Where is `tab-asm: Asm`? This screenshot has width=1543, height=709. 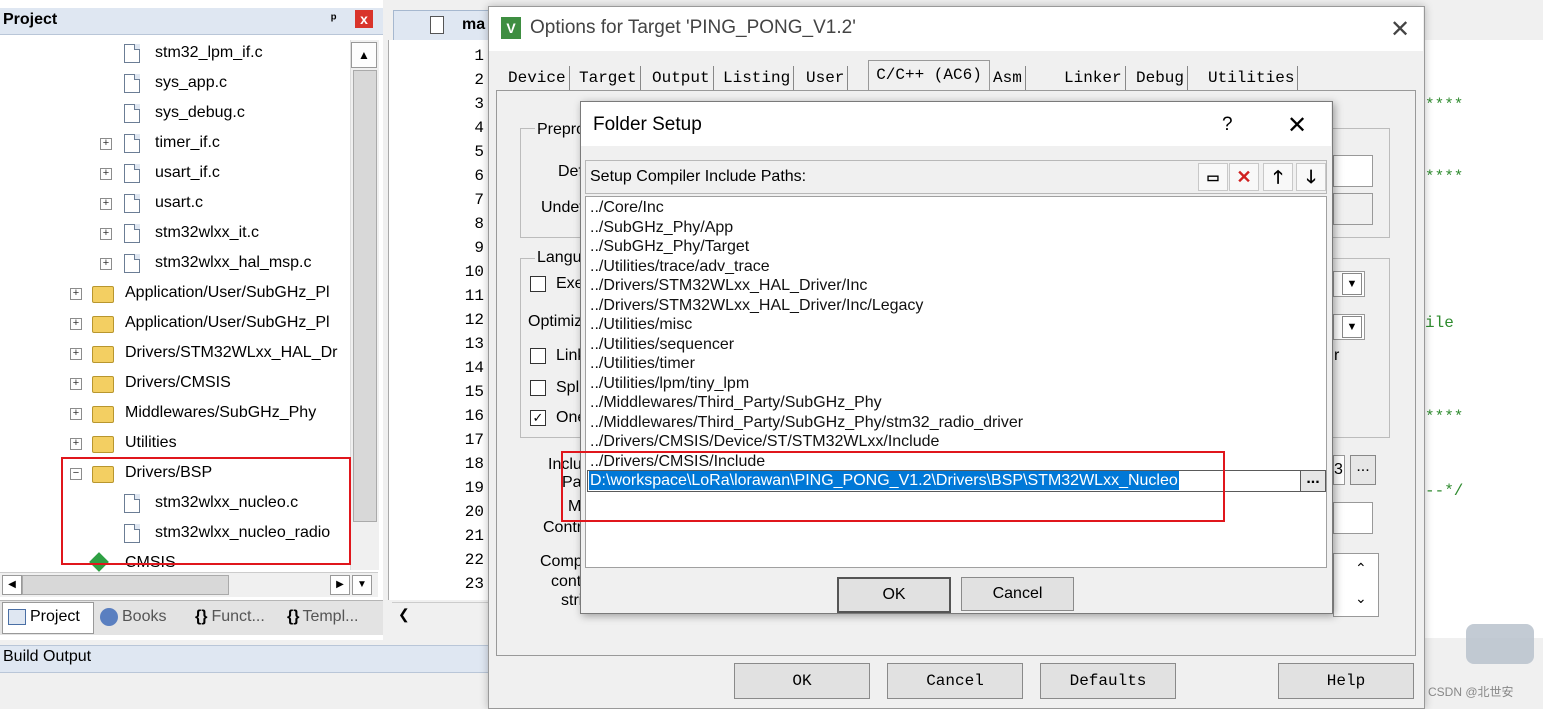
tab-asm: Asm is located at coordinates (1008, 78).